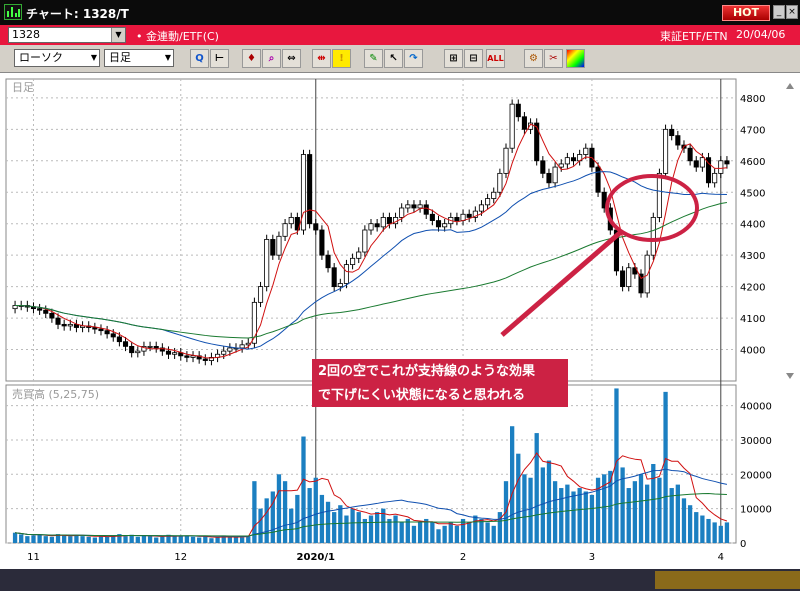 Image resolution: width=800 pixels, height=591 pixels. What do you see at coordinates (373, 58) in the screenshot?
I see `pencil-icon: ✎` at bounding box center [373, 58].